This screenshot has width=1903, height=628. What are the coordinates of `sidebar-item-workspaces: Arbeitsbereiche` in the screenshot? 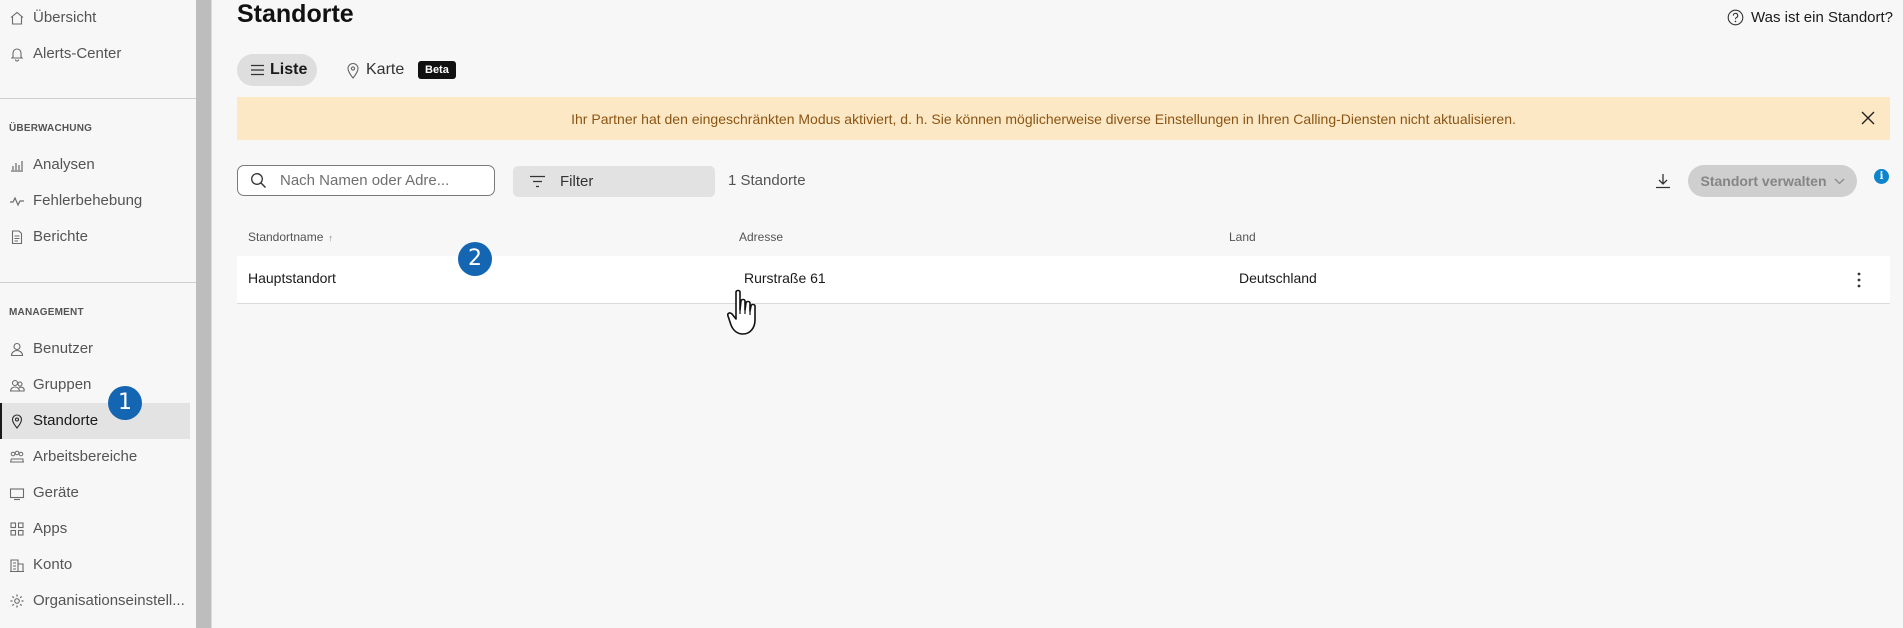 It's located at (95, 457).